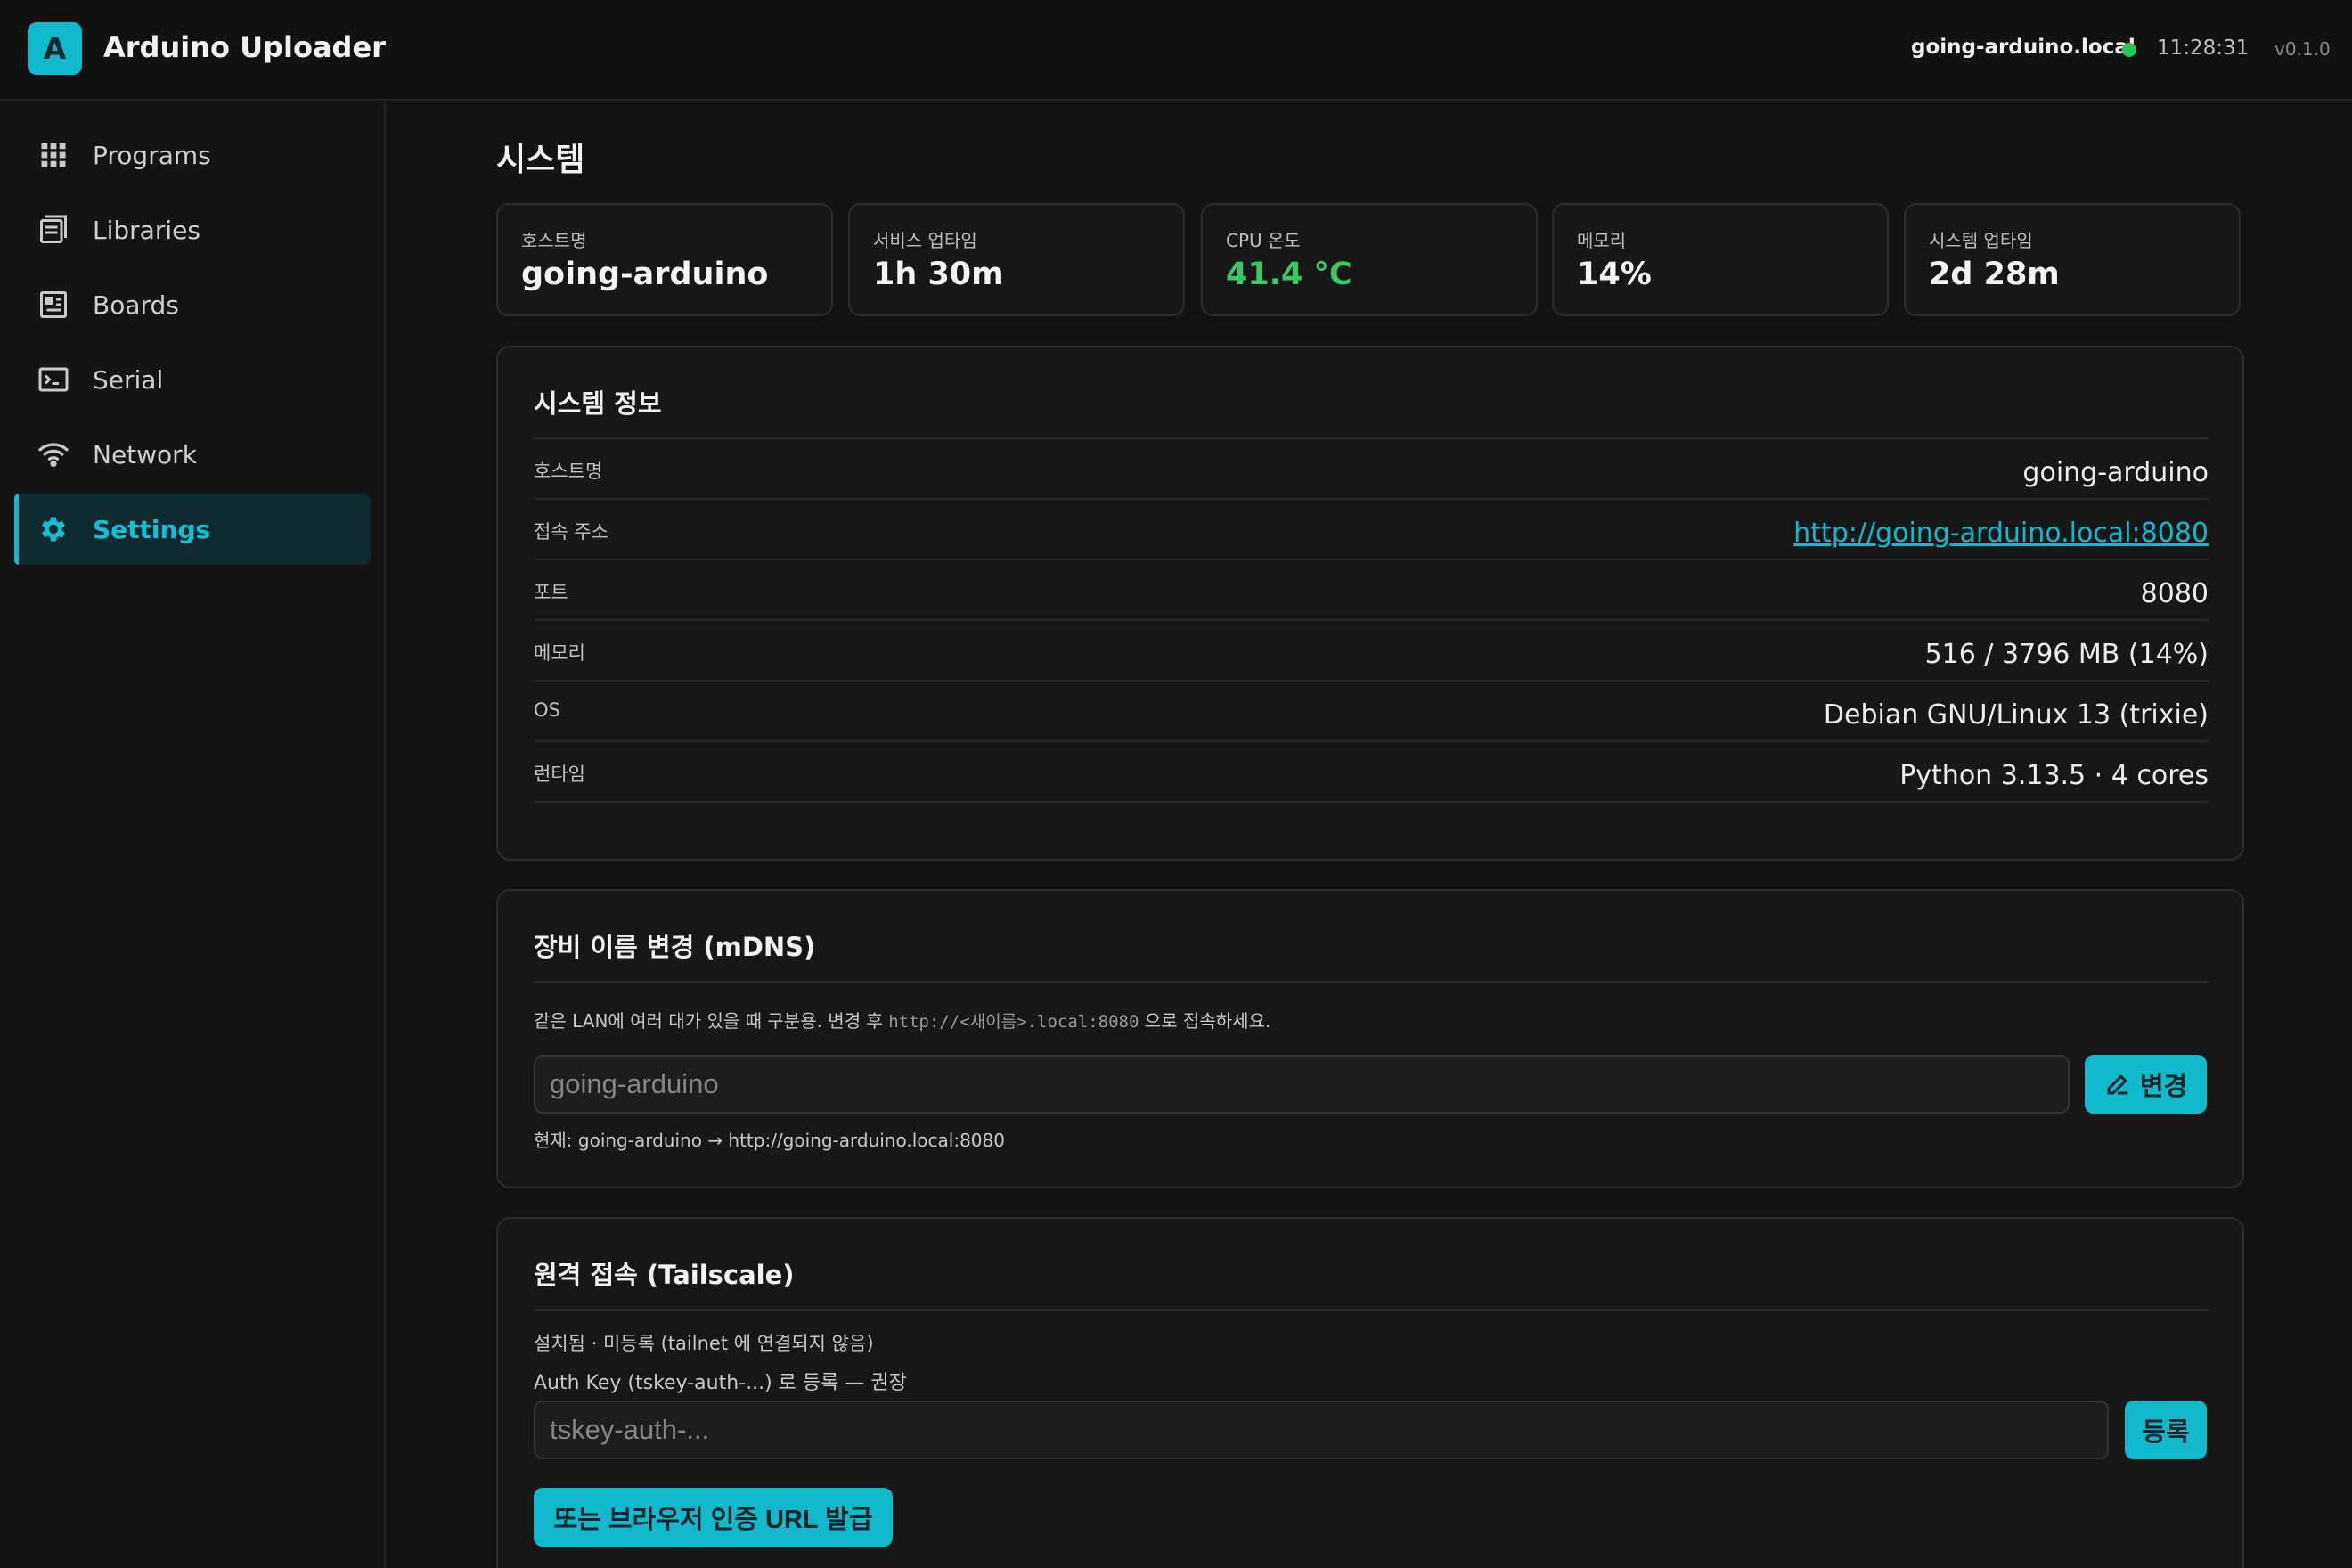  I want to click on sidebar-item-label: Boards, so click(136, 305).